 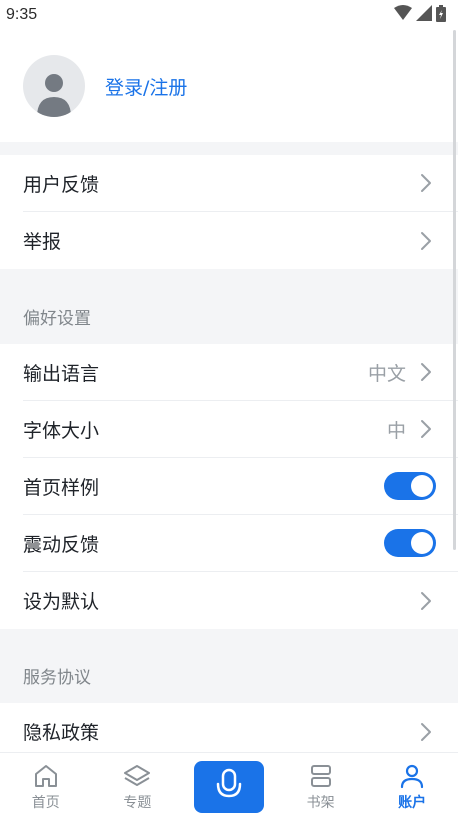 I want to click on profile-header: 登录/注册, so click(x=229, y=86).